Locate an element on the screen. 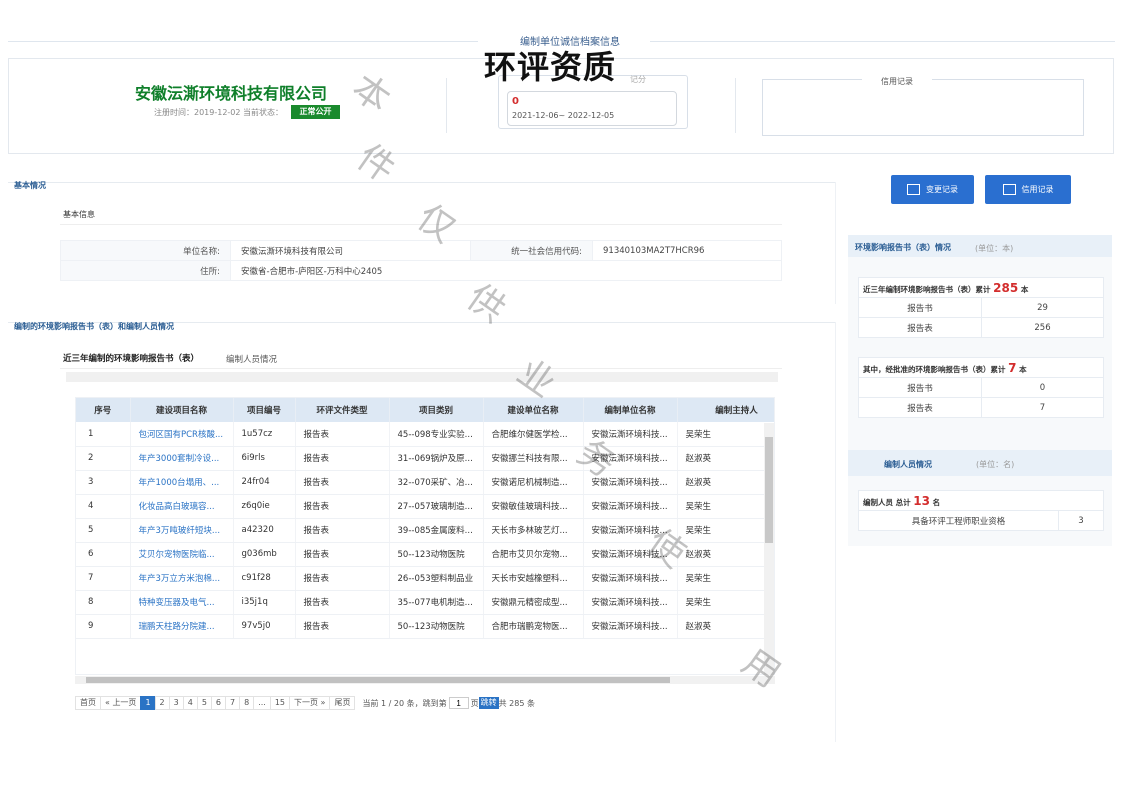 This screenshot has width=1122, height=793. table-cell: 3 is located at coordinates (103, 482).